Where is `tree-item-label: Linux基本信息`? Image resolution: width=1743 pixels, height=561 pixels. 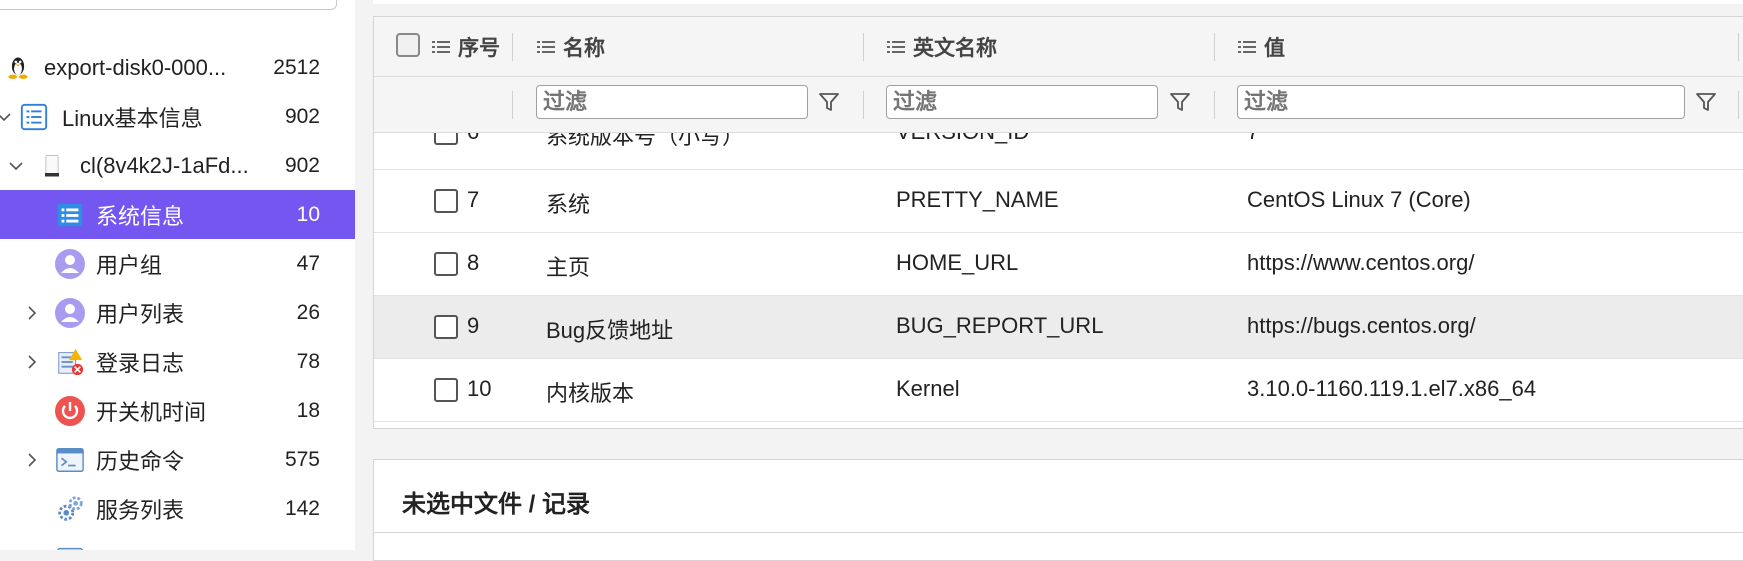
tree-item-label: Linux基本信息 is located at coordinates (132, 118).